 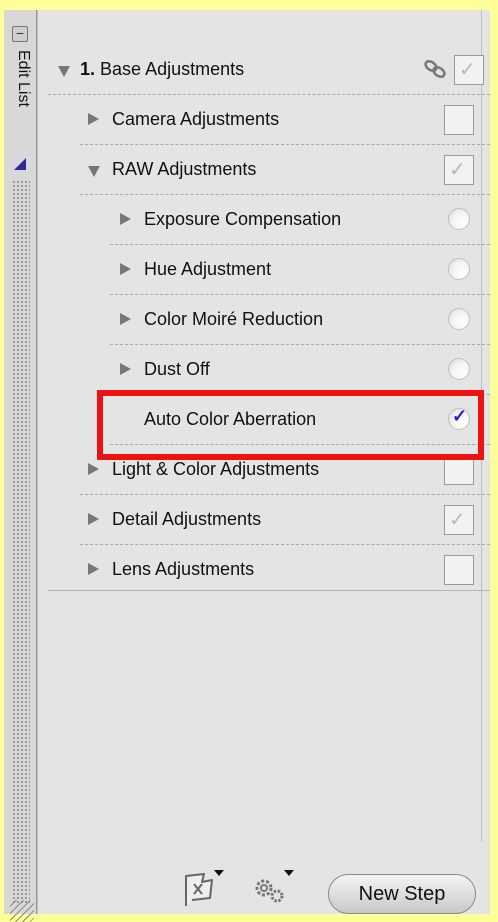 I want to click on row-hue-adjustment: Hue Adjustment, so click(x=300, y=269).